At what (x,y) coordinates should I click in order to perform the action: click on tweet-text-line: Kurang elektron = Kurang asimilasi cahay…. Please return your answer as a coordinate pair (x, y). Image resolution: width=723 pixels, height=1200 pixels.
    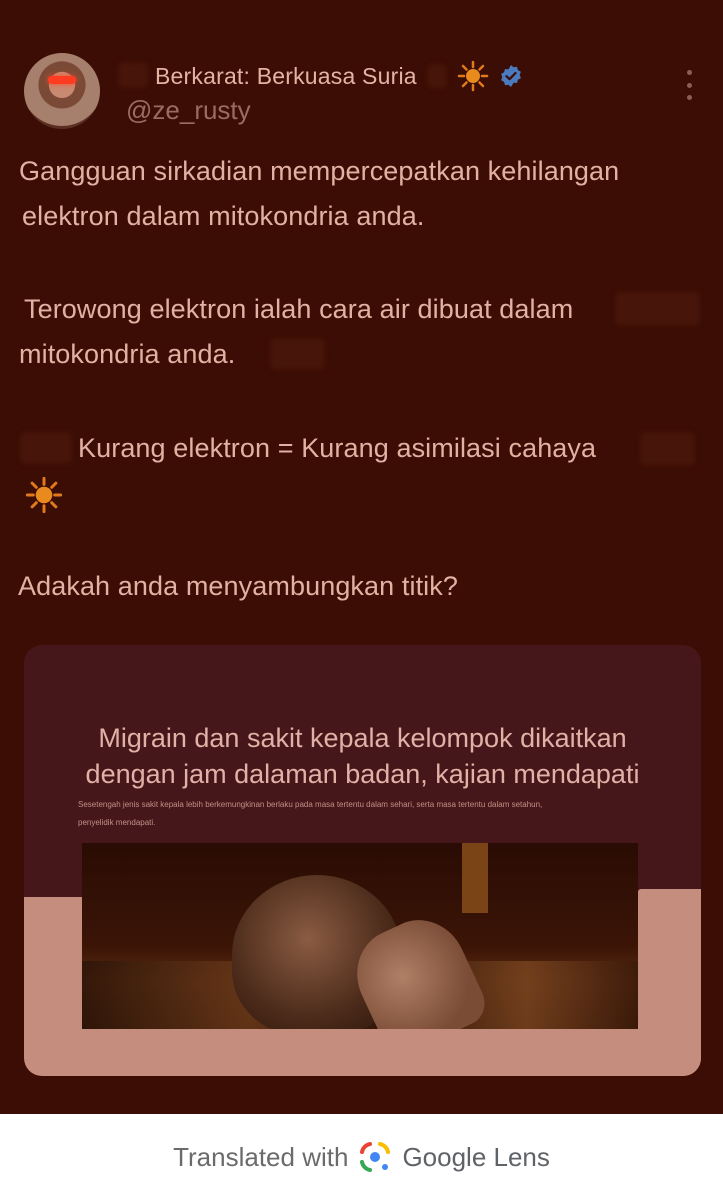
    Looking at the image, I should click on (337, 448).